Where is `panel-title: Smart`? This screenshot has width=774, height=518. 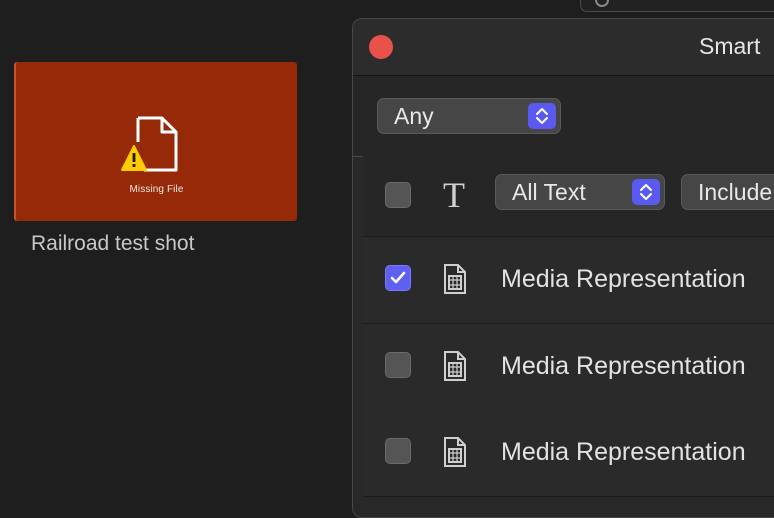 panel-title: Smart is located at coordinates (730, 46).